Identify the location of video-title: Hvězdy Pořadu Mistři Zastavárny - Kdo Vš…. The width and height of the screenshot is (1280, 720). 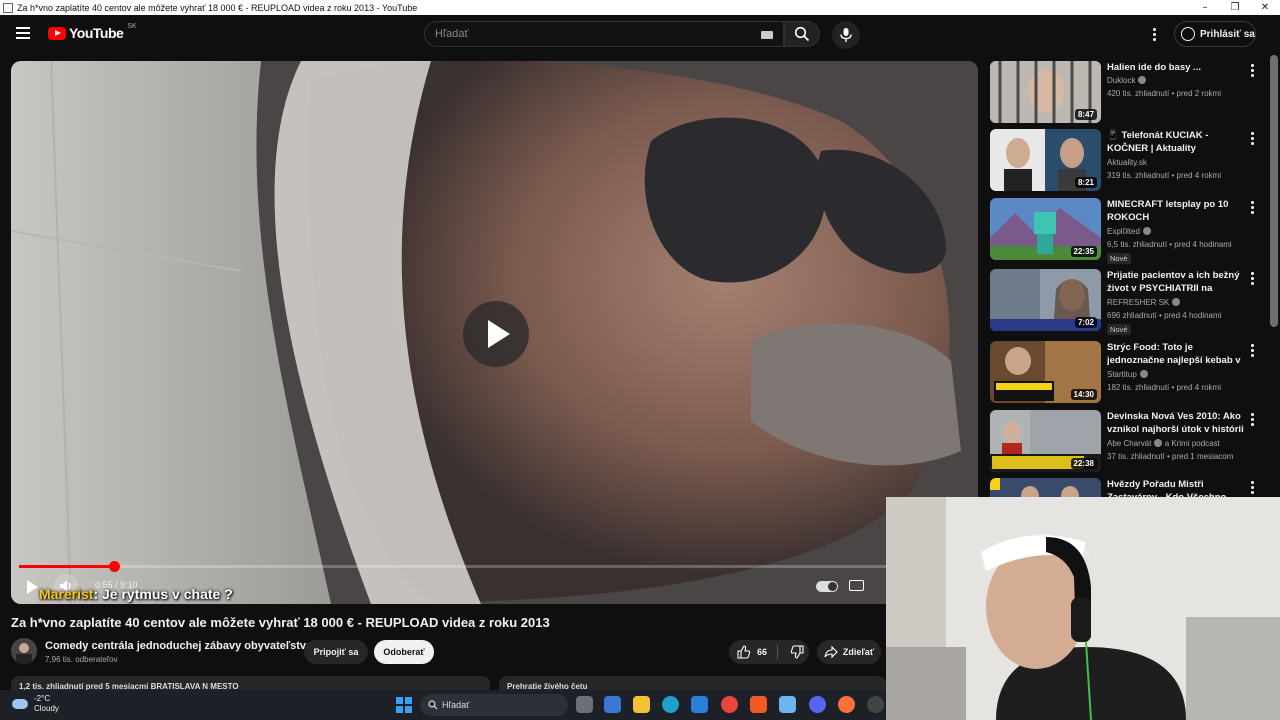
(1177, 488).